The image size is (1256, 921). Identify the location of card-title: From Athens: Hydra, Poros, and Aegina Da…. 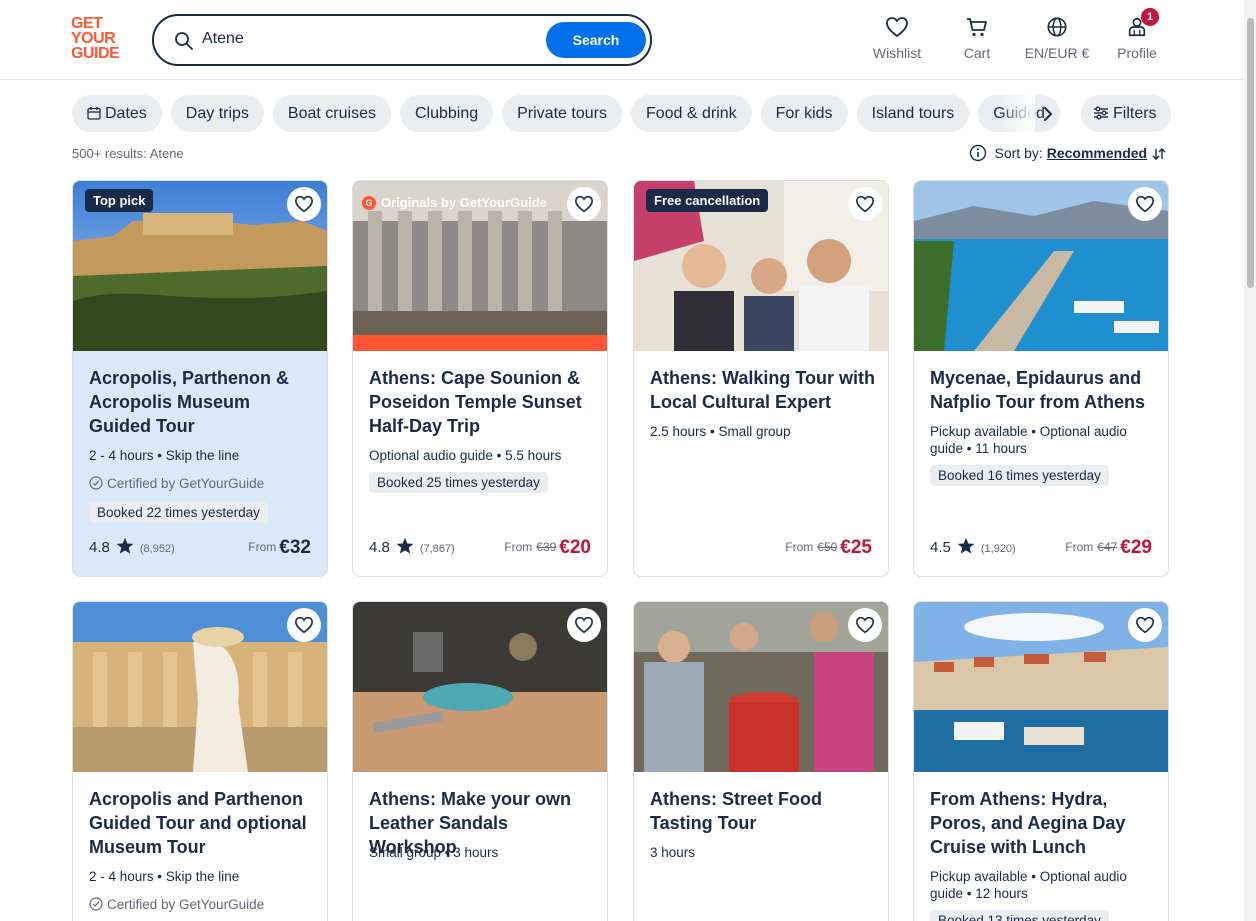
(1042, 823).